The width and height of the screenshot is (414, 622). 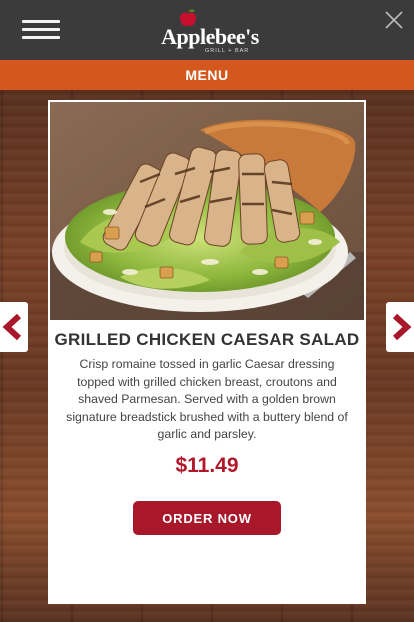 I want to click on hamburger-menu-icon, so click(x=41, y=30).